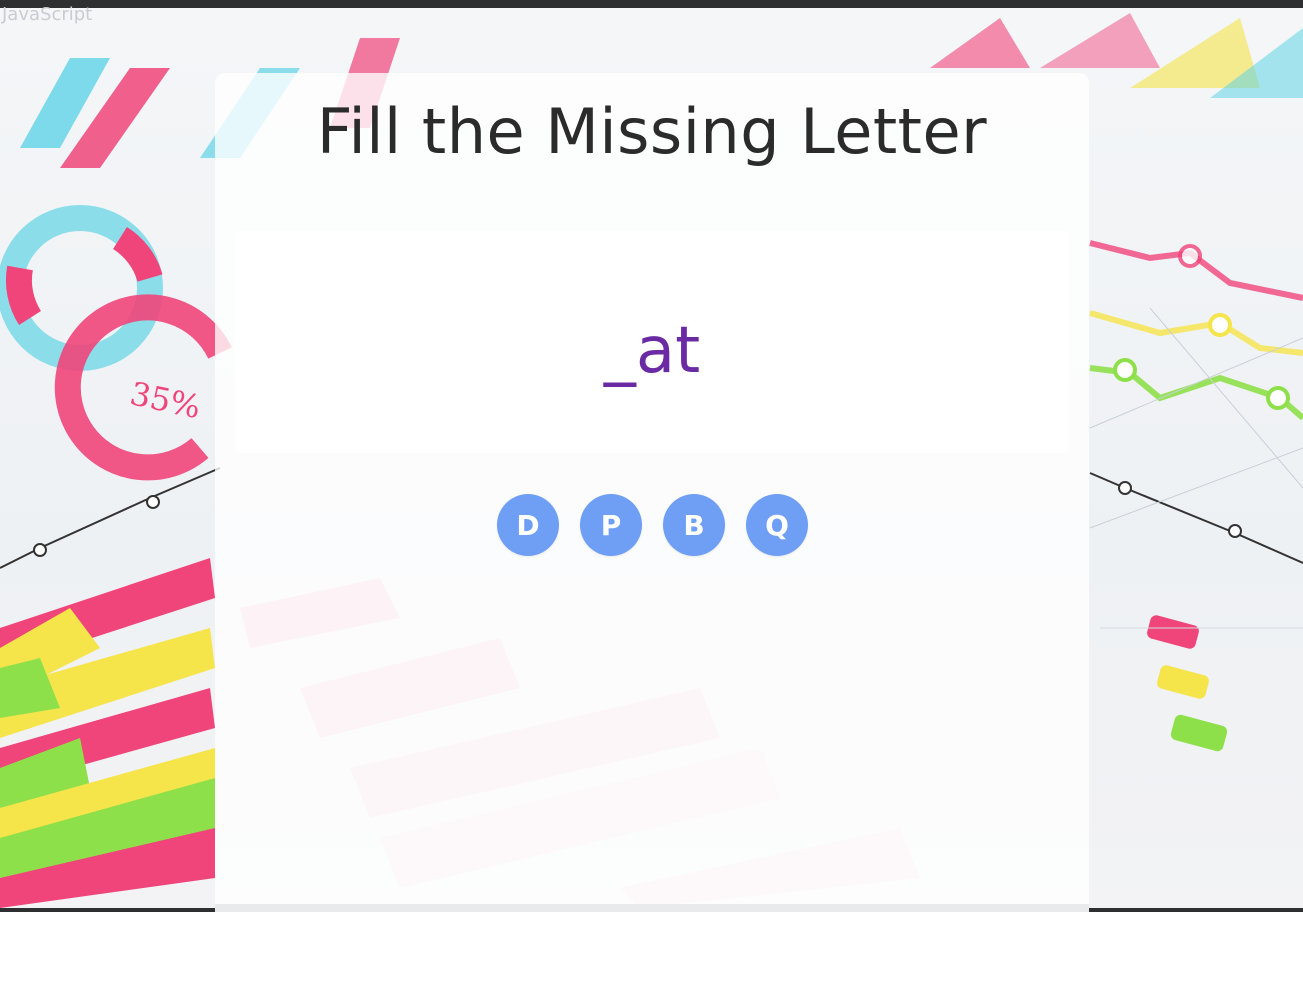 The height and width of the screenshot is (997, 1303). What do you see at coordinates (652, 351) in the screenshot?
I see `missing-letter-word: _at` at bounding box center [652, 351].